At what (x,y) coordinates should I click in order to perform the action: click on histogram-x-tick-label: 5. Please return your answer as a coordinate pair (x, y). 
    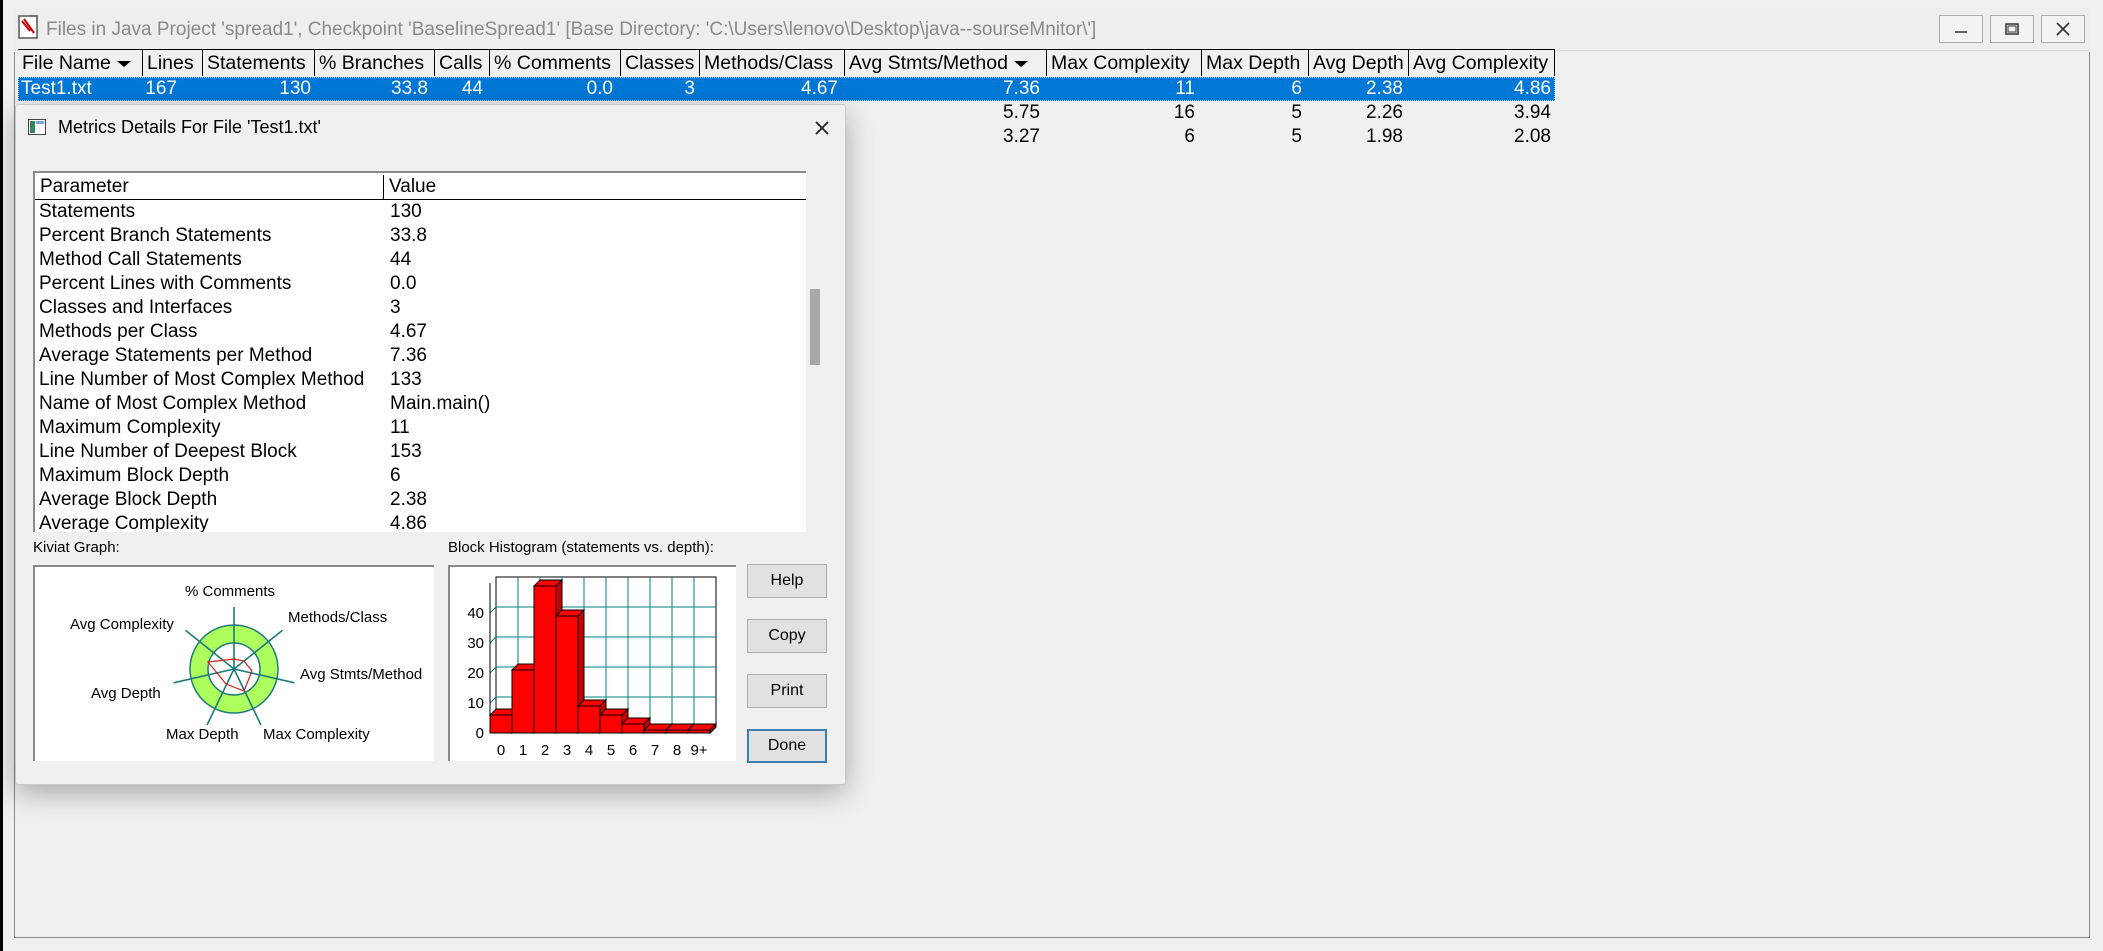
    Looking at the image, I should click on (611, 750).